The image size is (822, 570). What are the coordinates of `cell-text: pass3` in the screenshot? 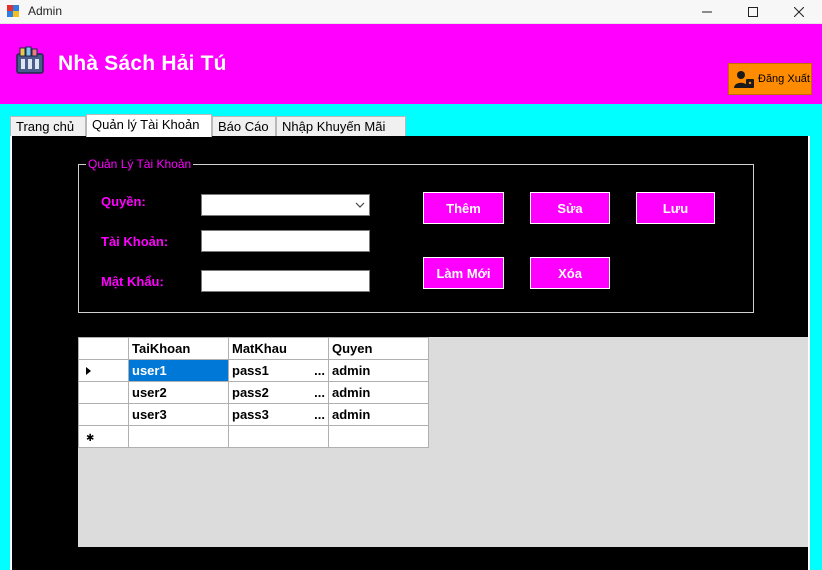 It's located at (250, 414).